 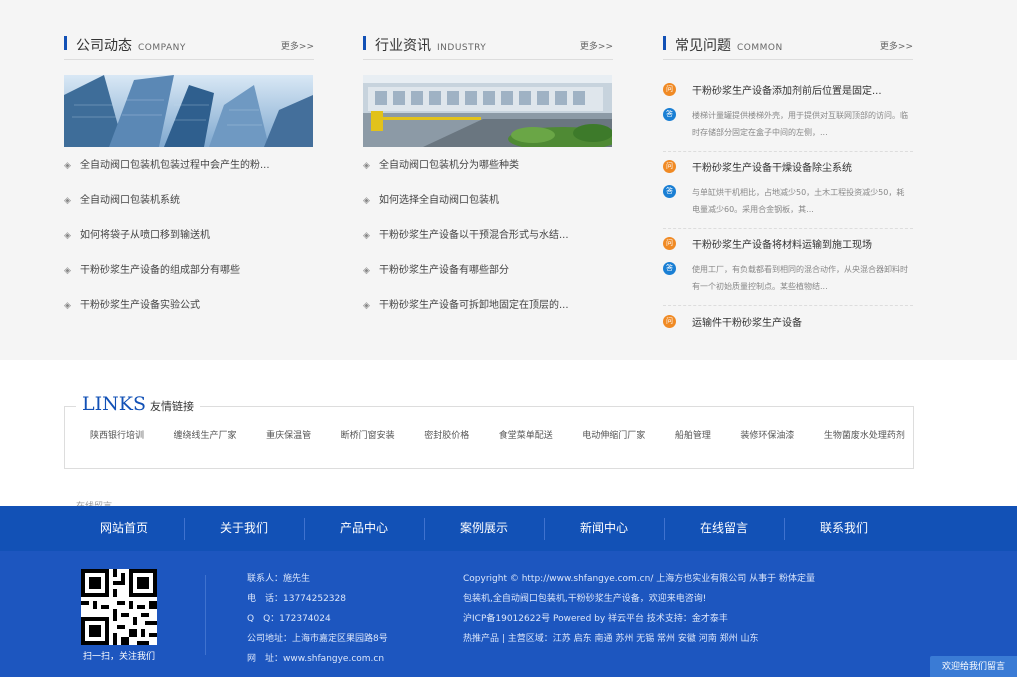 I want to click on list-item: ◈ 干粉砂浆生产设备的组成部分有哪些, so click(x=189, y=280).